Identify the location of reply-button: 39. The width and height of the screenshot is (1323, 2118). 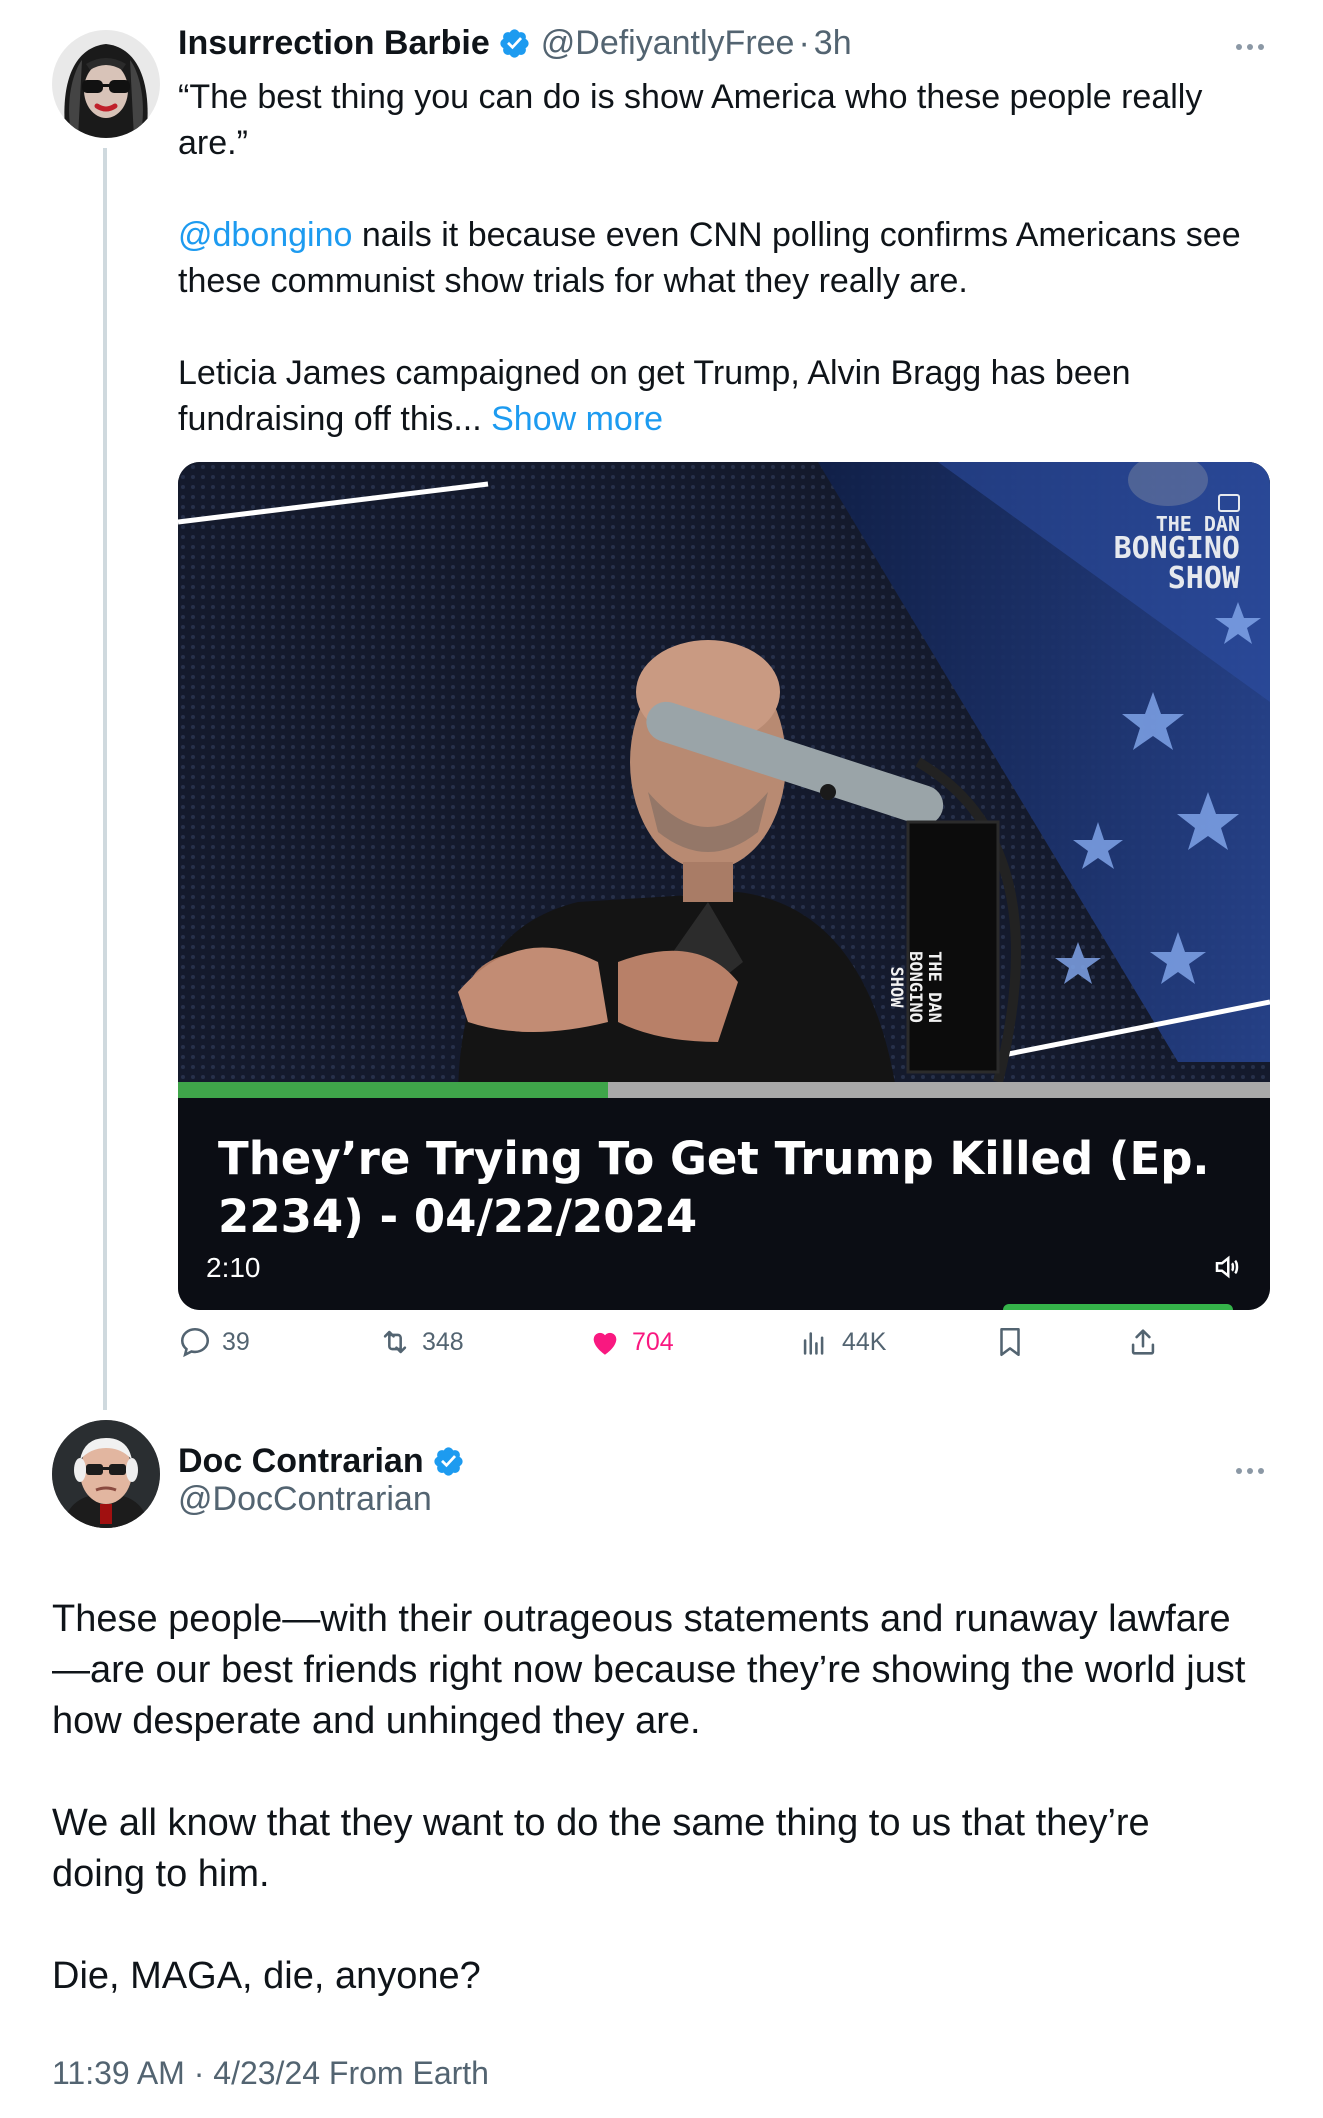
(214, 1342).